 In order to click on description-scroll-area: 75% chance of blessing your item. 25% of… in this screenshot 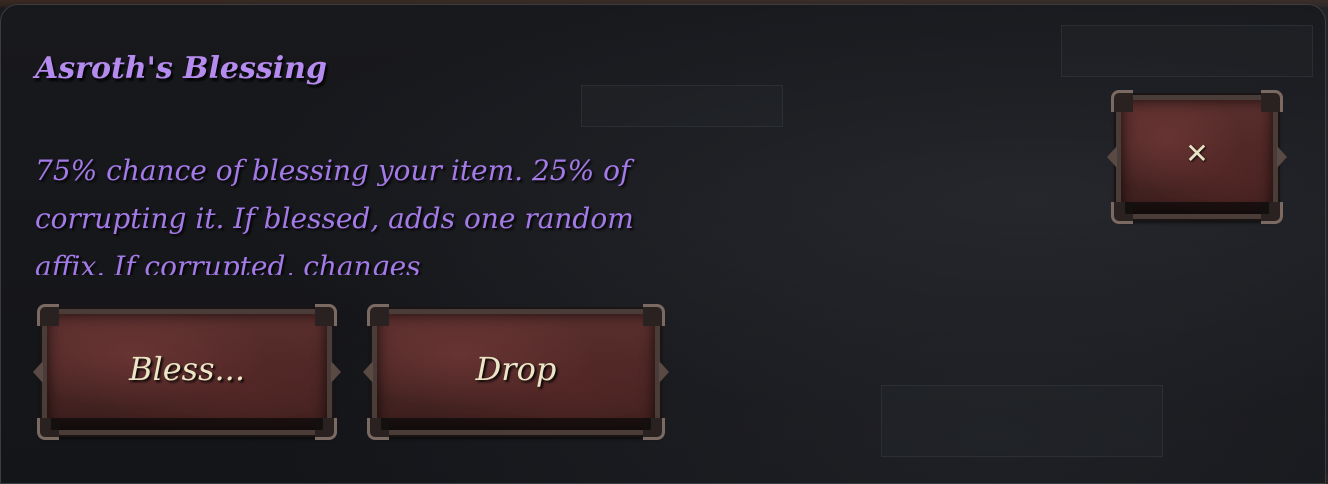, I will do `click(345, 211)`.